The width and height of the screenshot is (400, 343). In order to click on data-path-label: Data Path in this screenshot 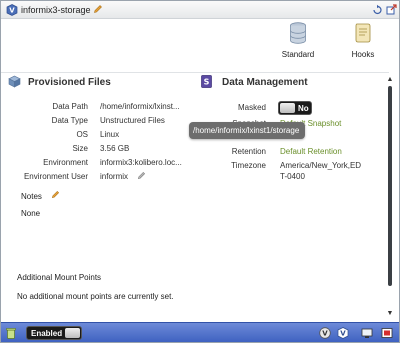, I will do `click(70, 106)`.